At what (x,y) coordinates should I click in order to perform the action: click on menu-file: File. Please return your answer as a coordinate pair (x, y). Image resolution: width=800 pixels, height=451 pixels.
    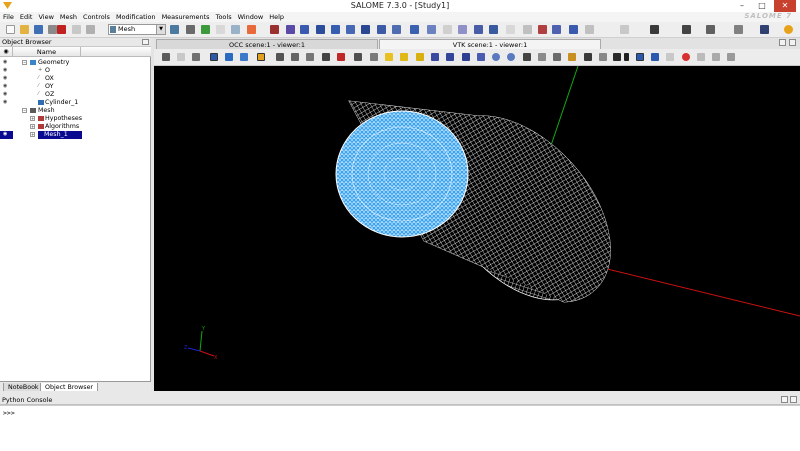
    Looking at the image, I should click on (8, 17).